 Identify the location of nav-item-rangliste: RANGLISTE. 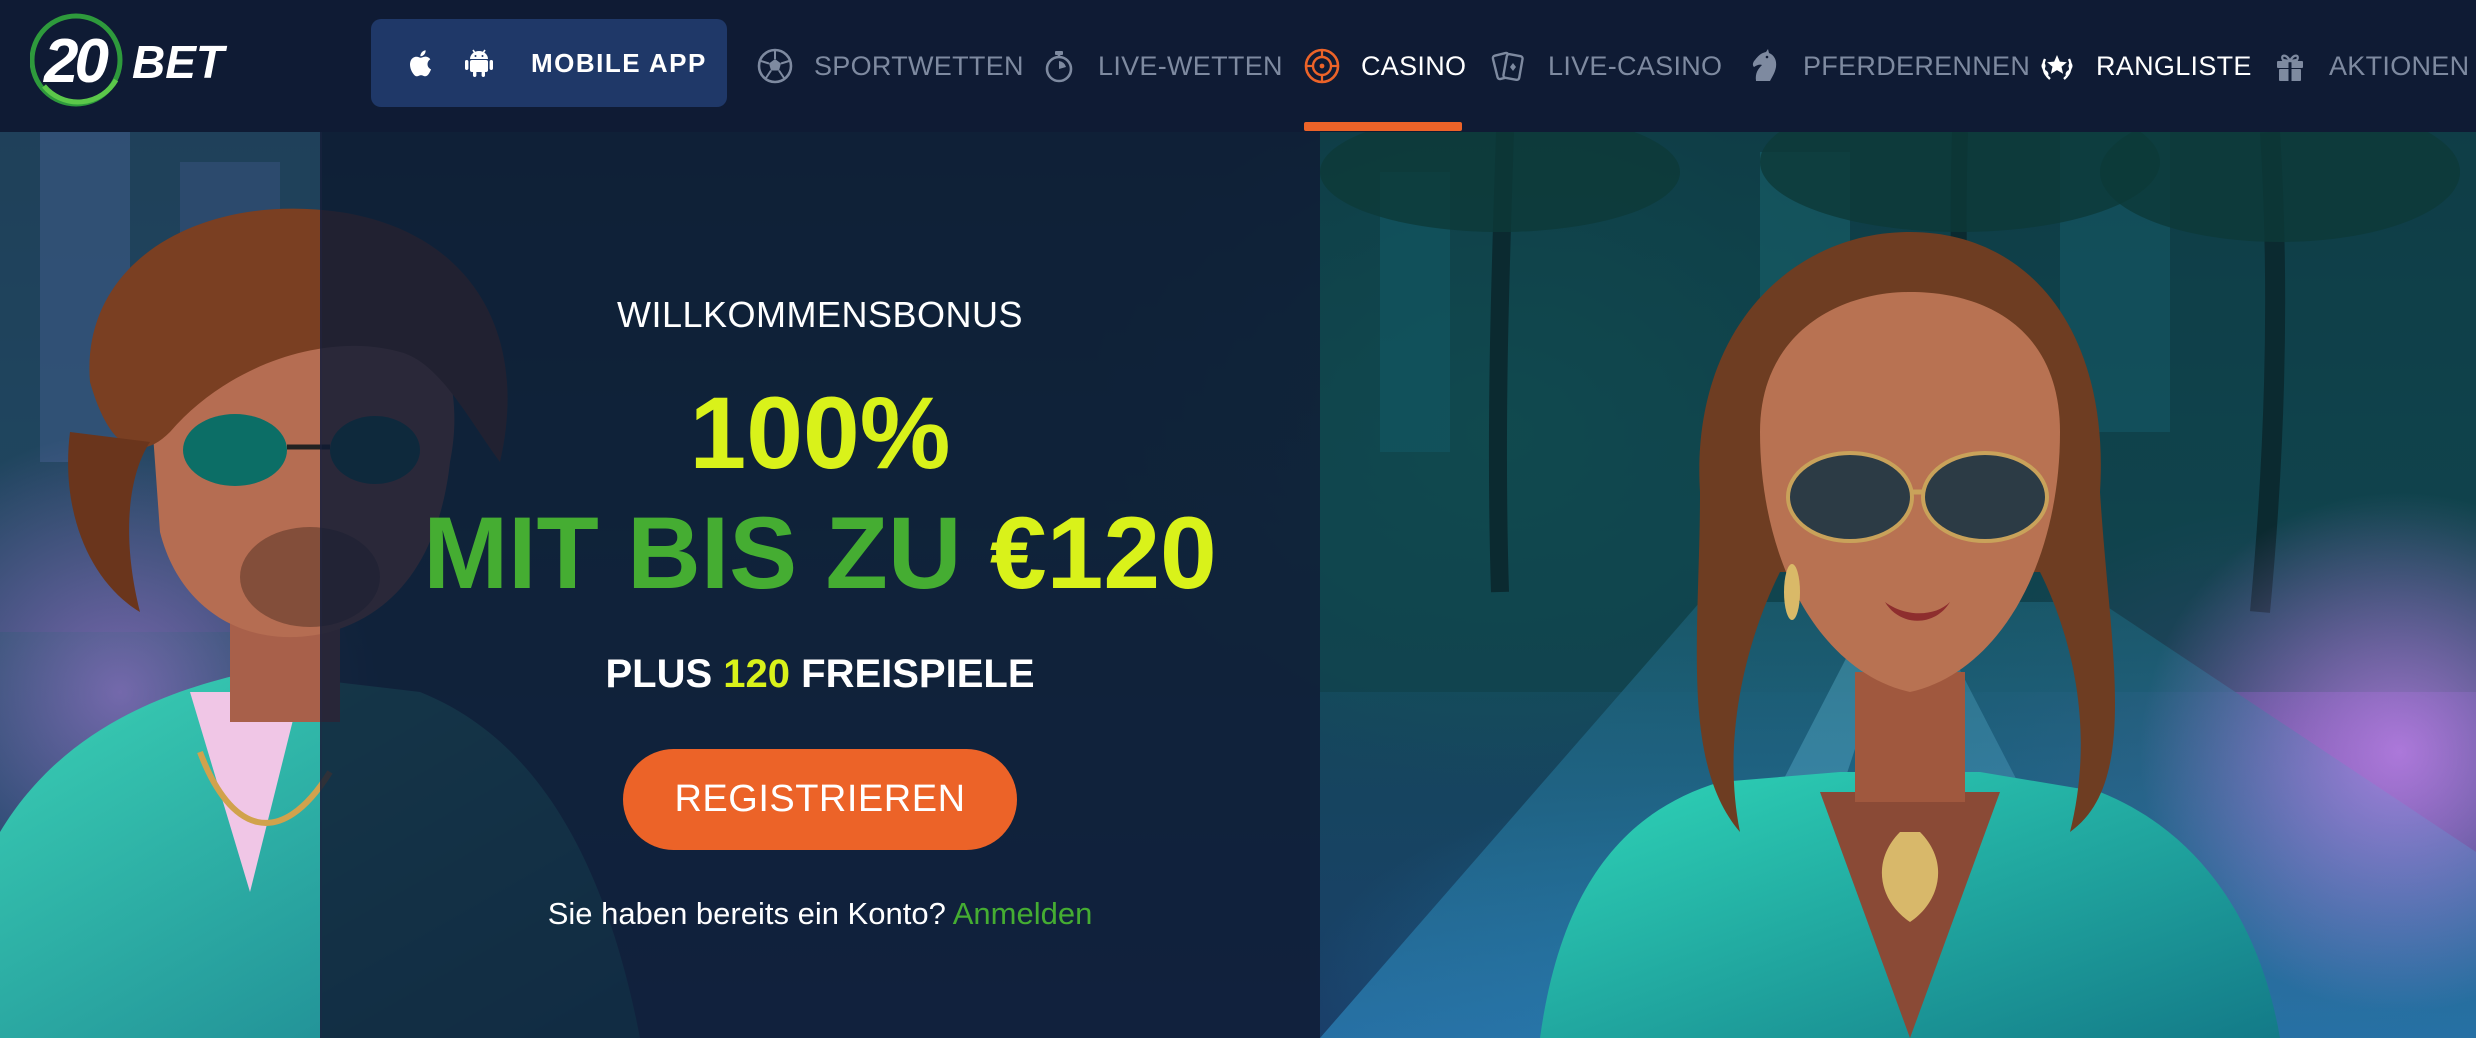
(2145, 66).